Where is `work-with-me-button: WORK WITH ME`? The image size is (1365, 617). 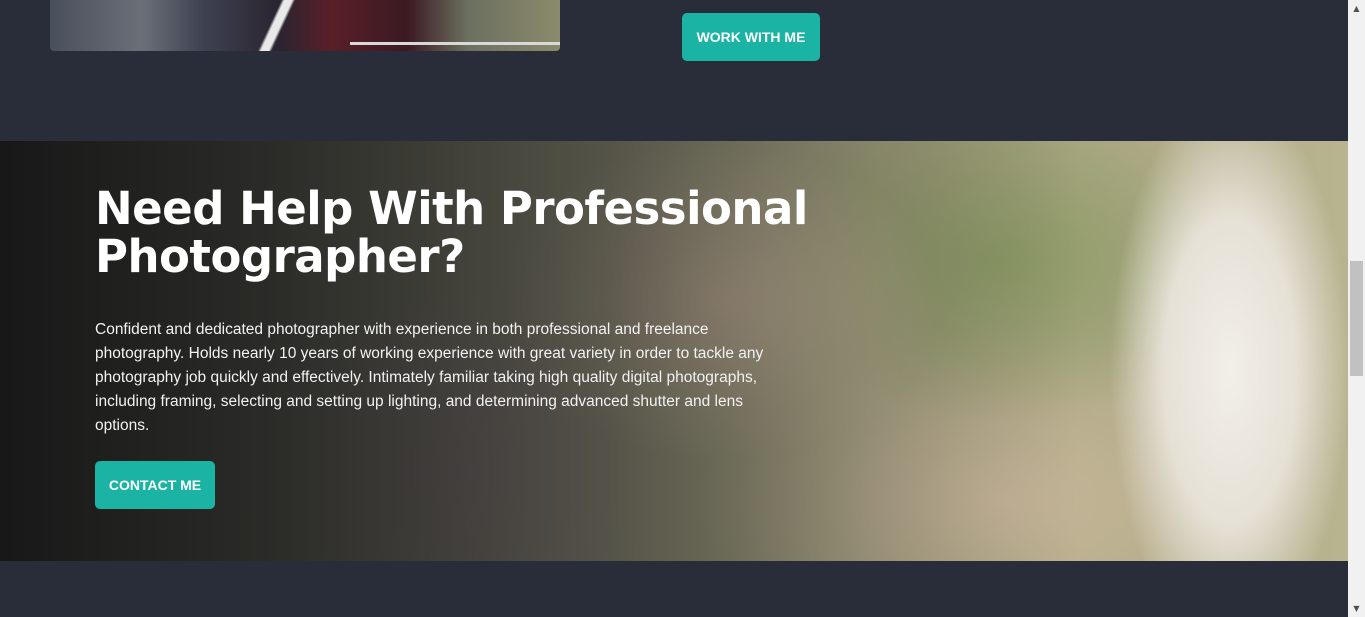
work-with-me-button: WORK WITH ME is located at coordinates (751, 37).